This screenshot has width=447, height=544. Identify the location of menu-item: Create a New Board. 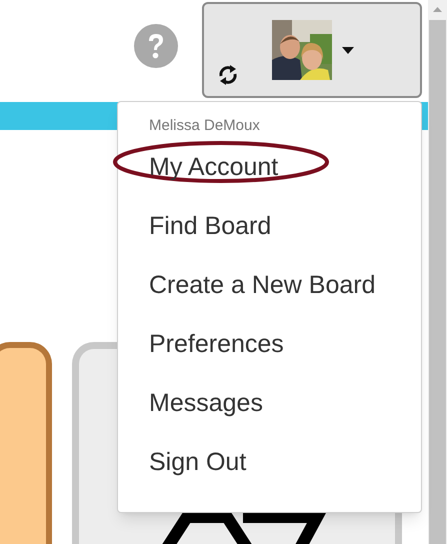
(262, 285).